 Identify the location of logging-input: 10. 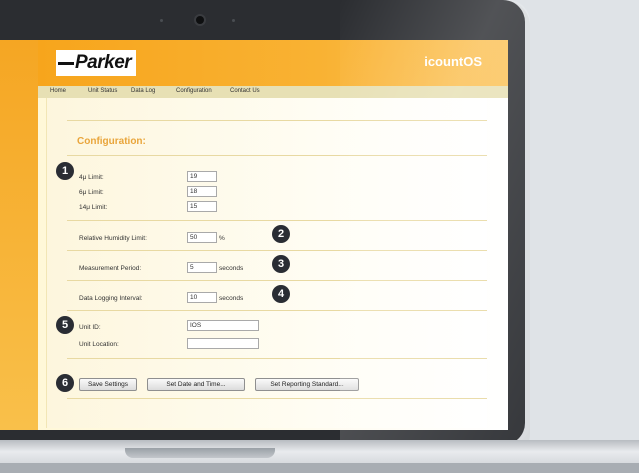
(202, 297).